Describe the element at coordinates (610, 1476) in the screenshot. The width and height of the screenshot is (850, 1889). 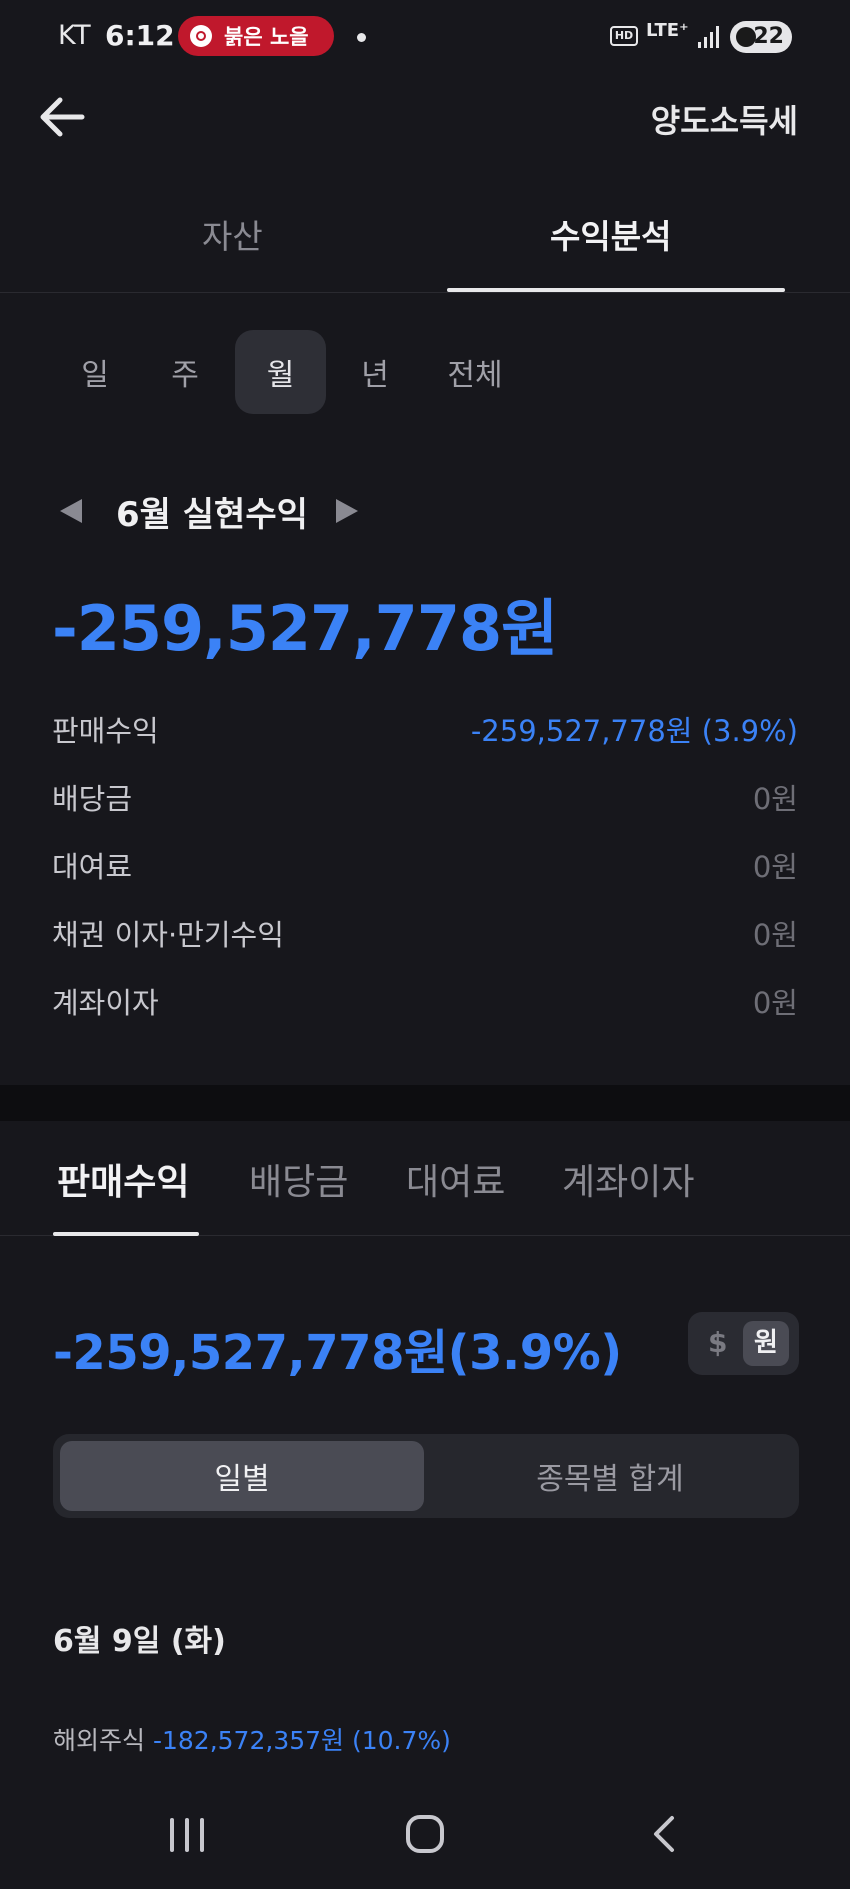
I see `segment-by-stock: 종목별 합계` at that location.